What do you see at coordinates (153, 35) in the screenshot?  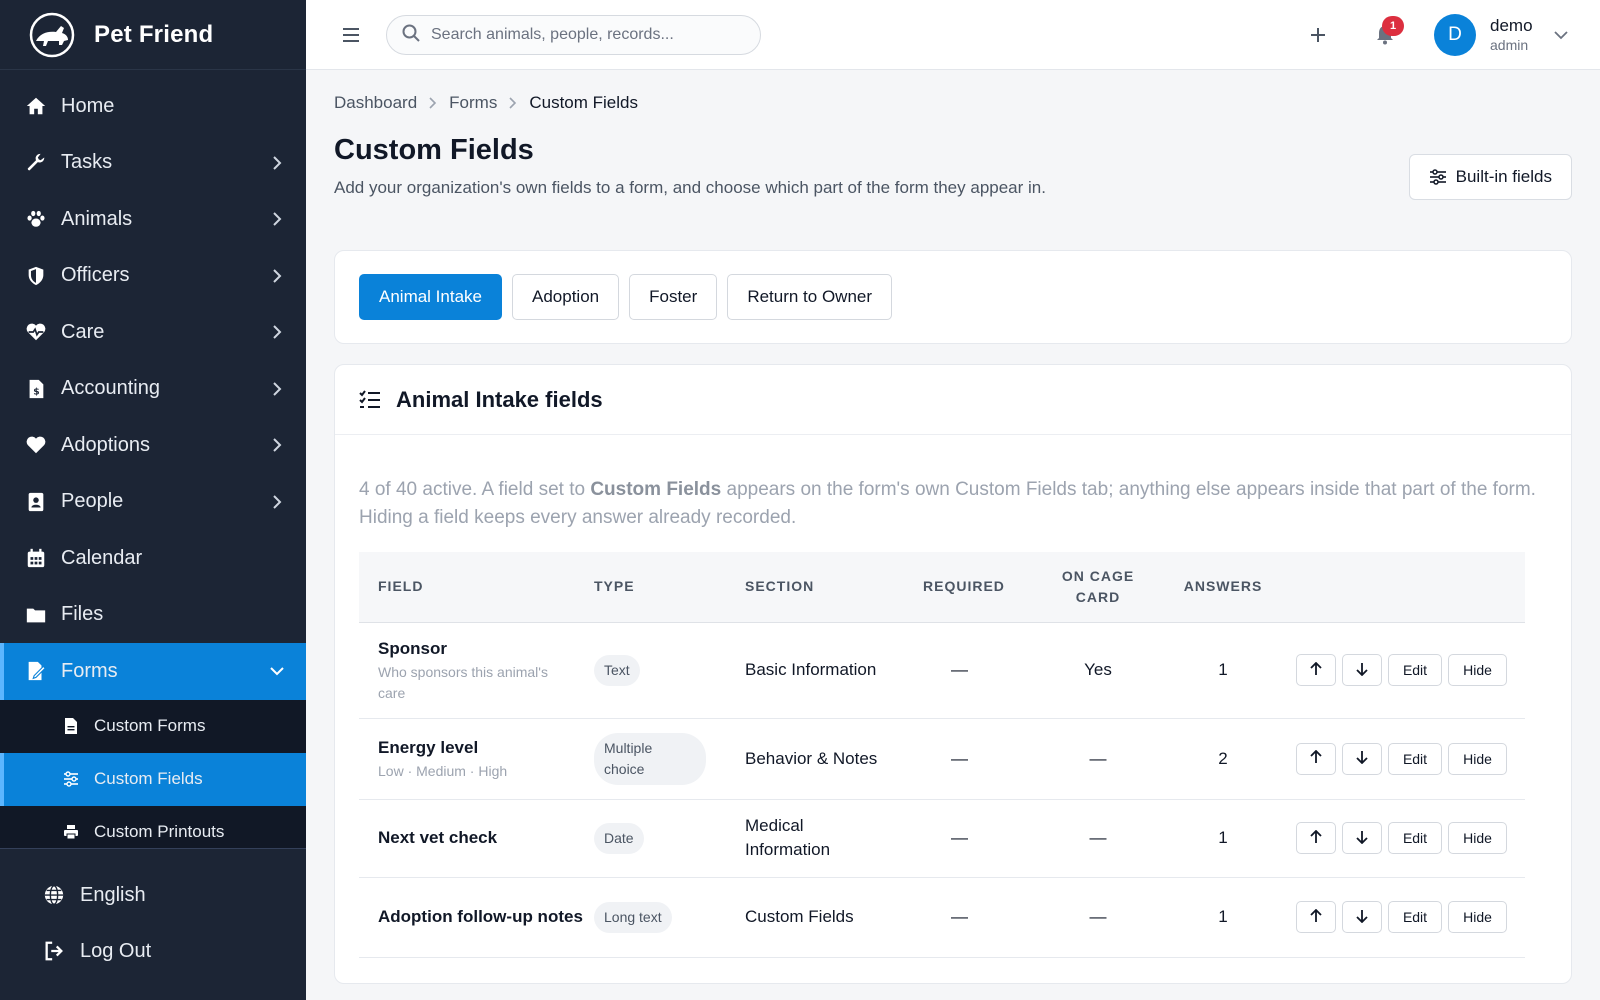 I see `brand: Pet Friend` at bounding box center [153, 35].